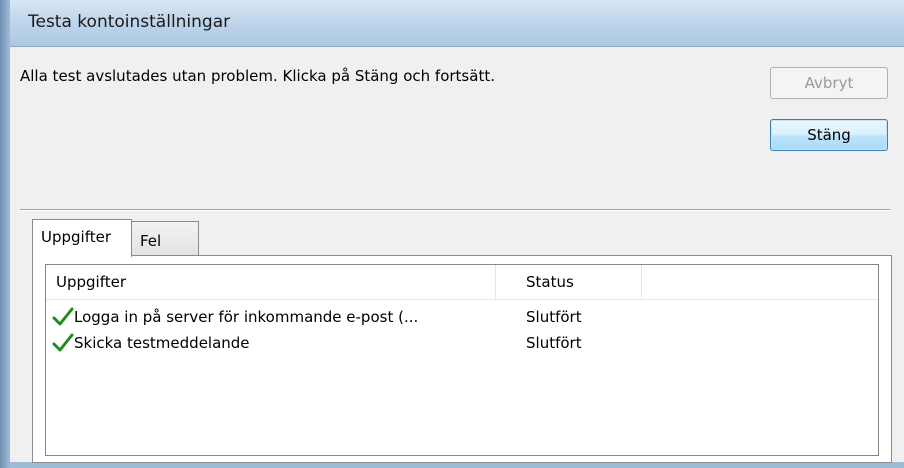 This screenshot has width=904, height=468. I want to click on separator-line, so click(455, 210).